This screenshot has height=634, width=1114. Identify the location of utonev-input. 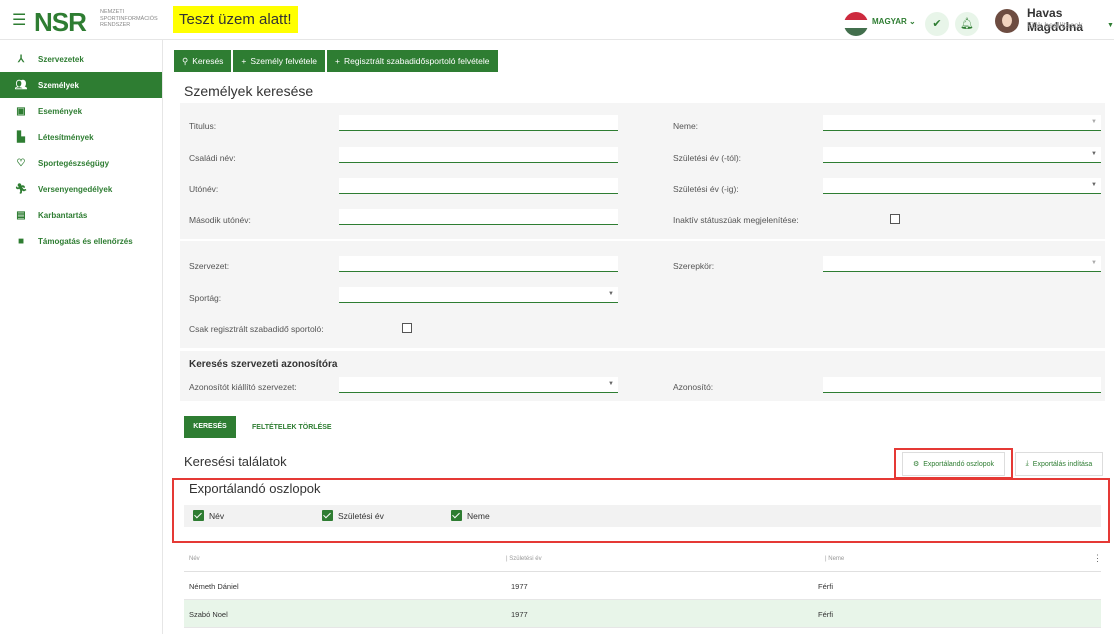
(478, 186).